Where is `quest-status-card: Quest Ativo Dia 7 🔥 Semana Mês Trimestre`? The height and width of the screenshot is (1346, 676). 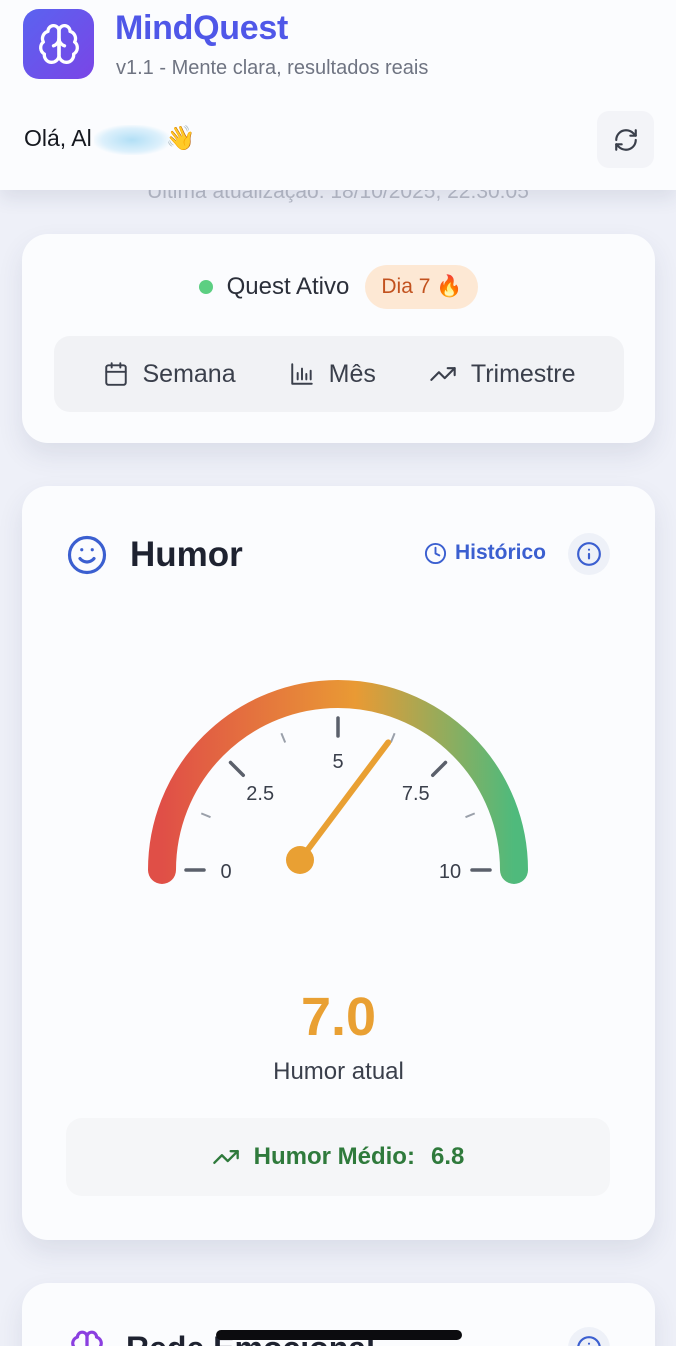
quest-status-card: Quest Ativo Dia 7 🔥 Semana Mês Trimestre is located at coordinates (338, 338).